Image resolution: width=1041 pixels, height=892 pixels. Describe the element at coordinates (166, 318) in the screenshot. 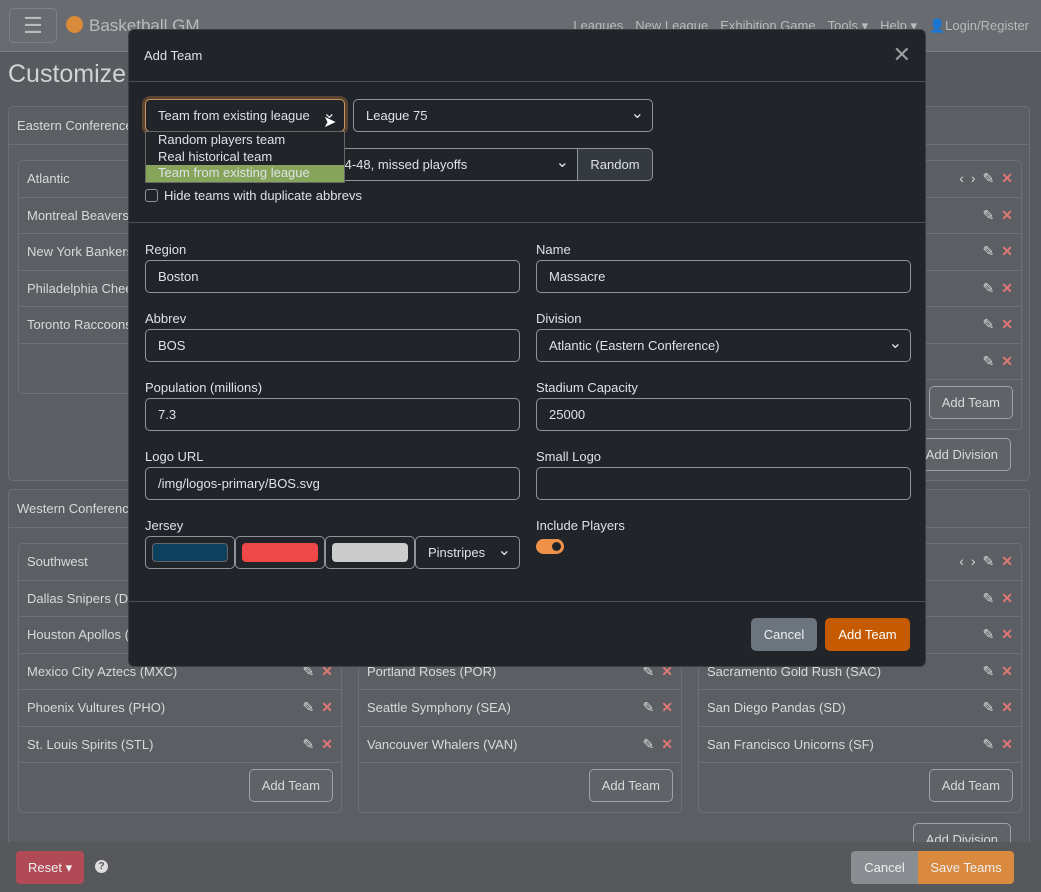

I see `abbrev-label: Abbrev` at that location.